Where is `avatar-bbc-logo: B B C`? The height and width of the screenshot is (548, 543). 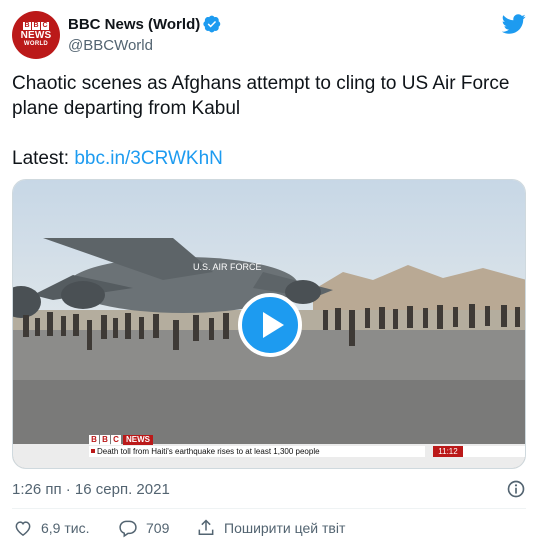 avatar-bbc-logo: B B C is located at coordinates (36, 26).